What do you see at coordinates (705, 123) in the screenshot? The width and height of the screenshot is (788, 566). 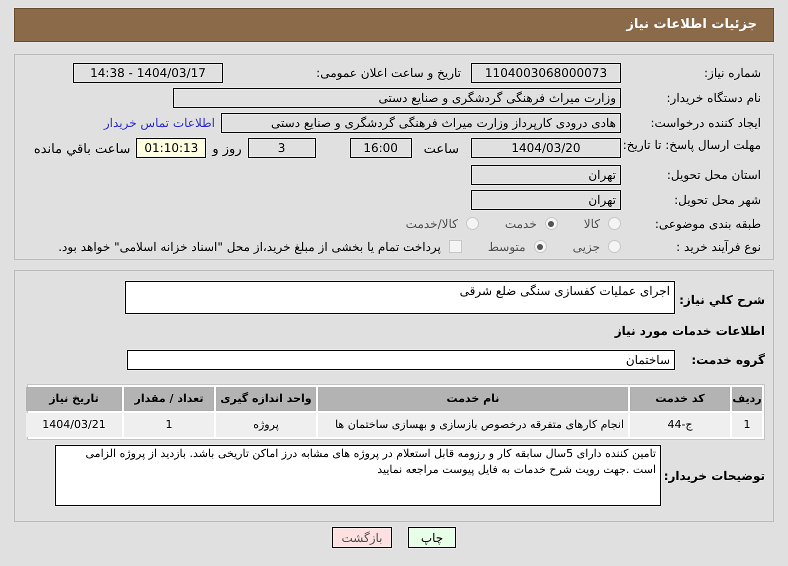 I see `field-label: ایجاد کننده درخواست:` at bounding box center [705, 123].